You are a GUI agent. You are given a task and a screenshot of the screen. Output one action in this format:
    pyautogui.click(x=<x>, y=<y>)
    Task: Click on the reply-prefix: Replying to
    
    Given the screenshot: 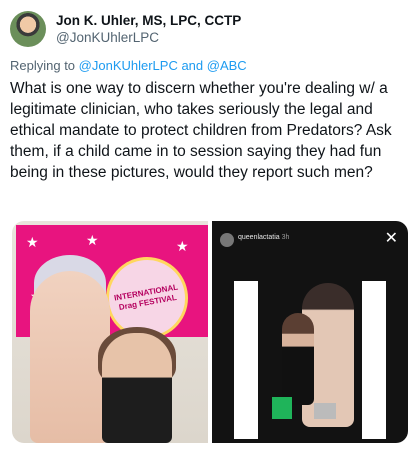 What is the action you would take?
    pyautogui.click(x=44, y=65)
    